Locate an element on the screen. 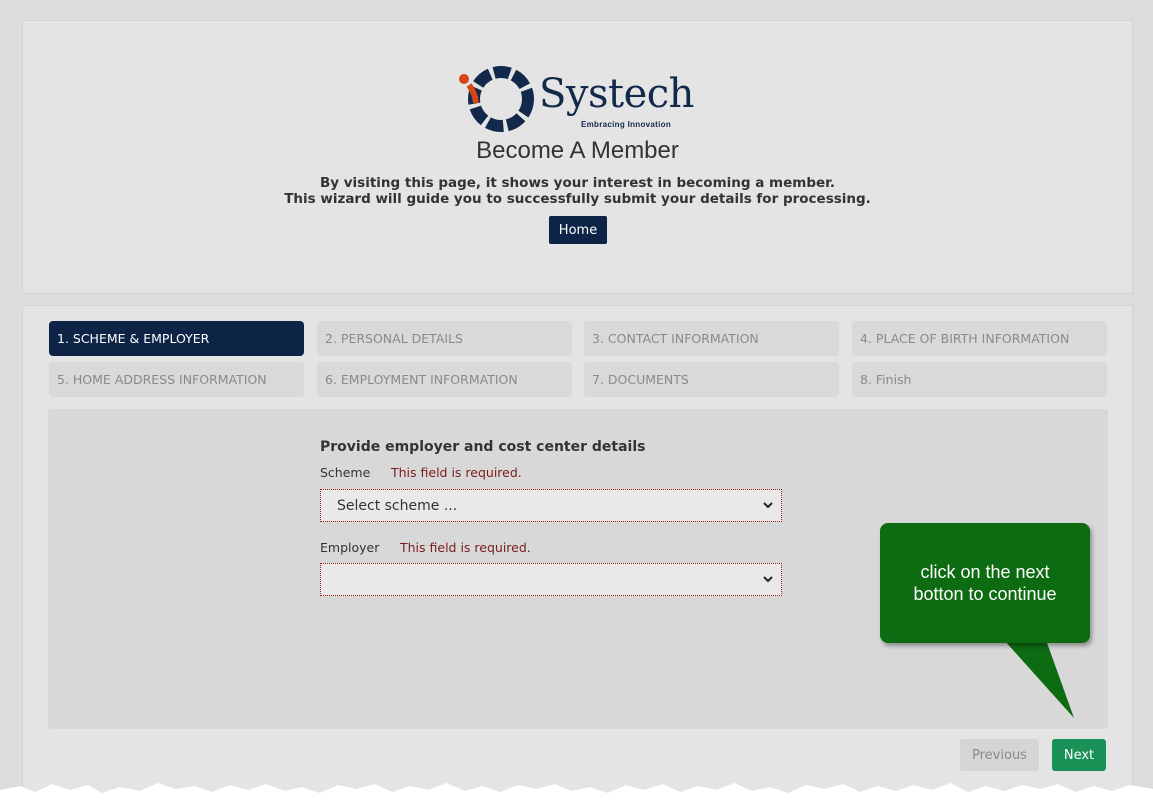 The height and width of the screenshot is (812, 1153). scheme-label: Scheme is located at coordinates (345, 472).